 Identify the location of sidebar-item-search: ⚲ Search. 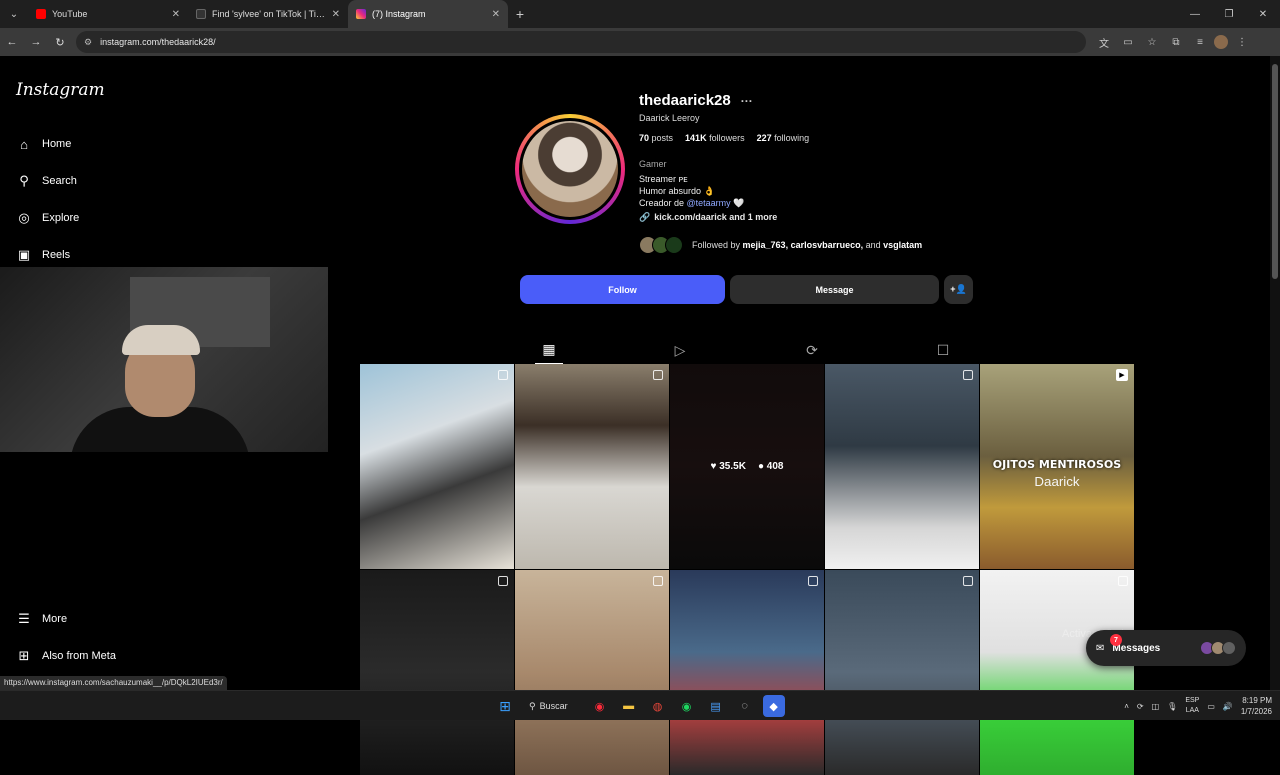
(46, 181).